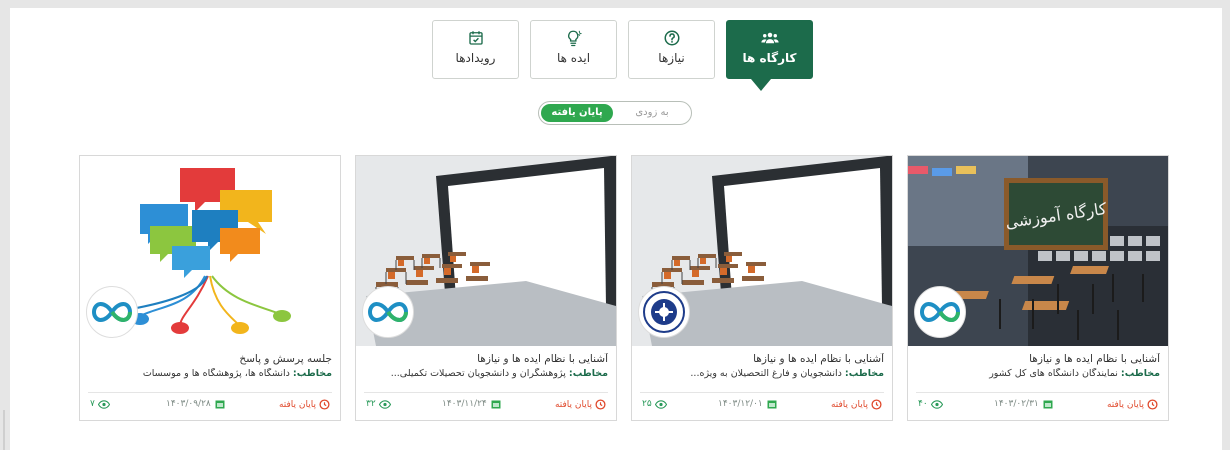 The width and height of the screenshot is (1230, 450). Describe the element at coordinates (923, 404) in the screenshot. I see `views-text: ۴۰` at that location.